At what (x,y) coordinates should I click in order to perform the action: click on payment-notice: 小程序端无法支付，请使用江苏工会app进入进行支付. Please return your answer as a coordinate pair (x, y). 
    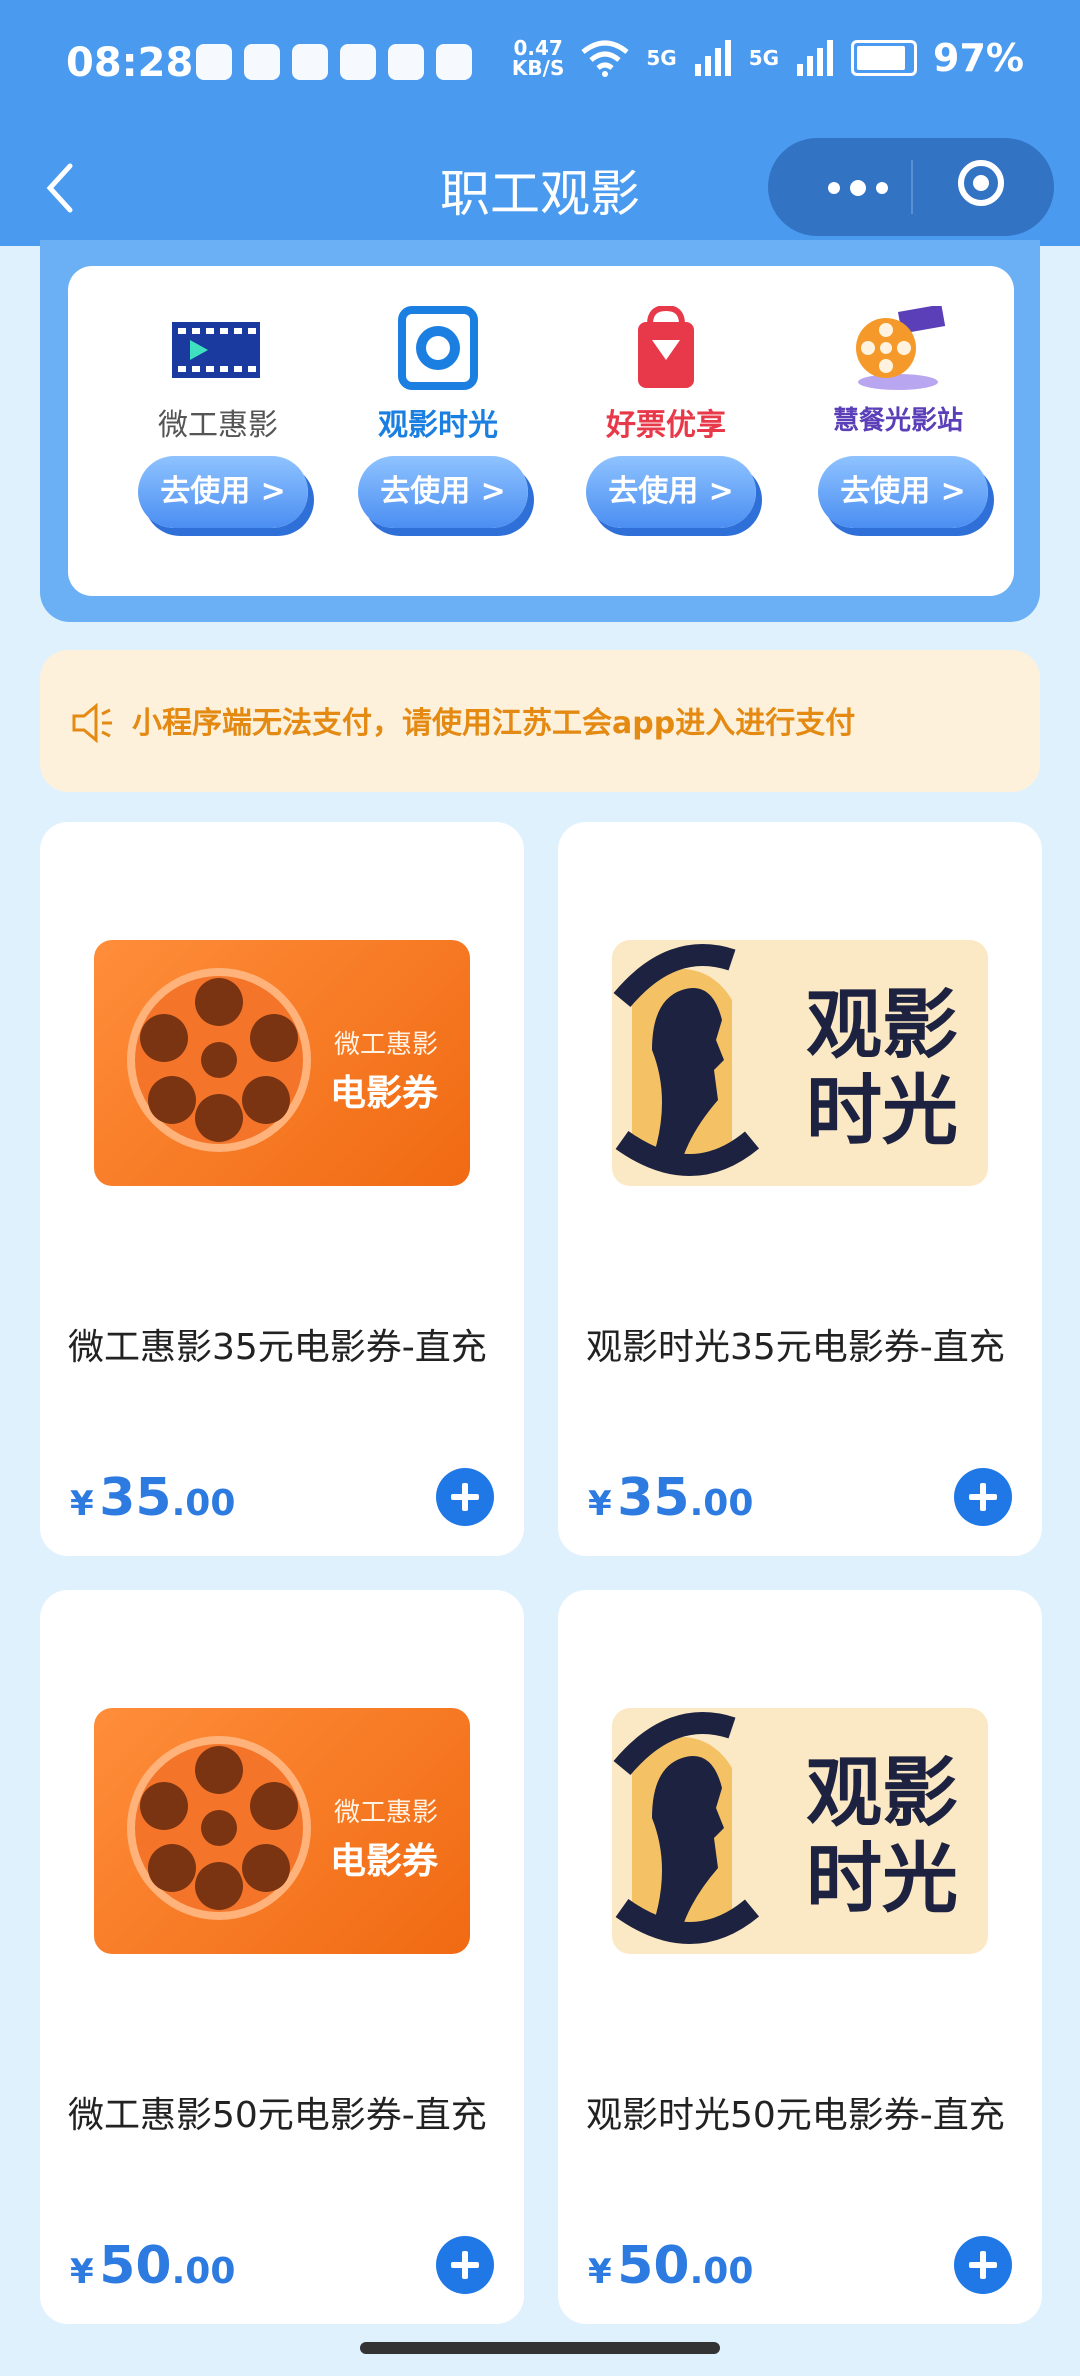
    Looking at the image, I should click on (540, 721).